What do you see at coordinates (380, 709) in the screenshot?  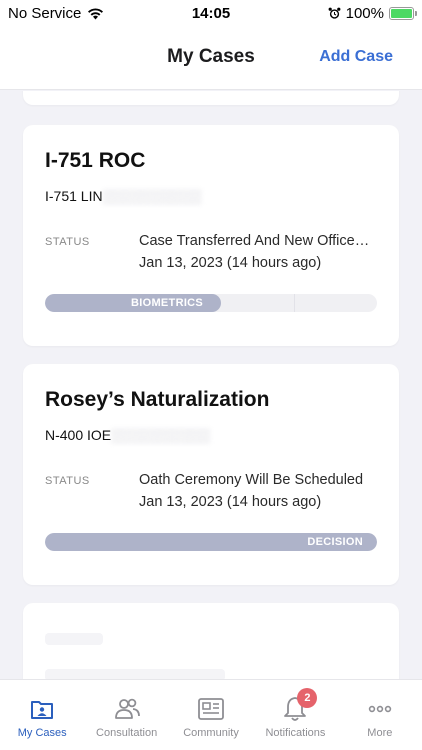 I see `more-dots-icon` at bounding box center [380, 709].